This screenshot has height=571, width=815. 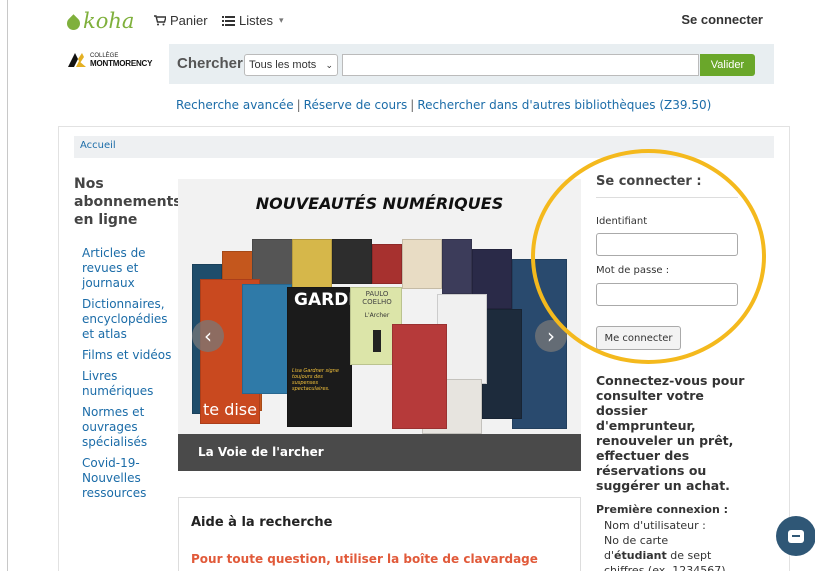 I want to click on college-logo-icon, so click(x=77, y=60).